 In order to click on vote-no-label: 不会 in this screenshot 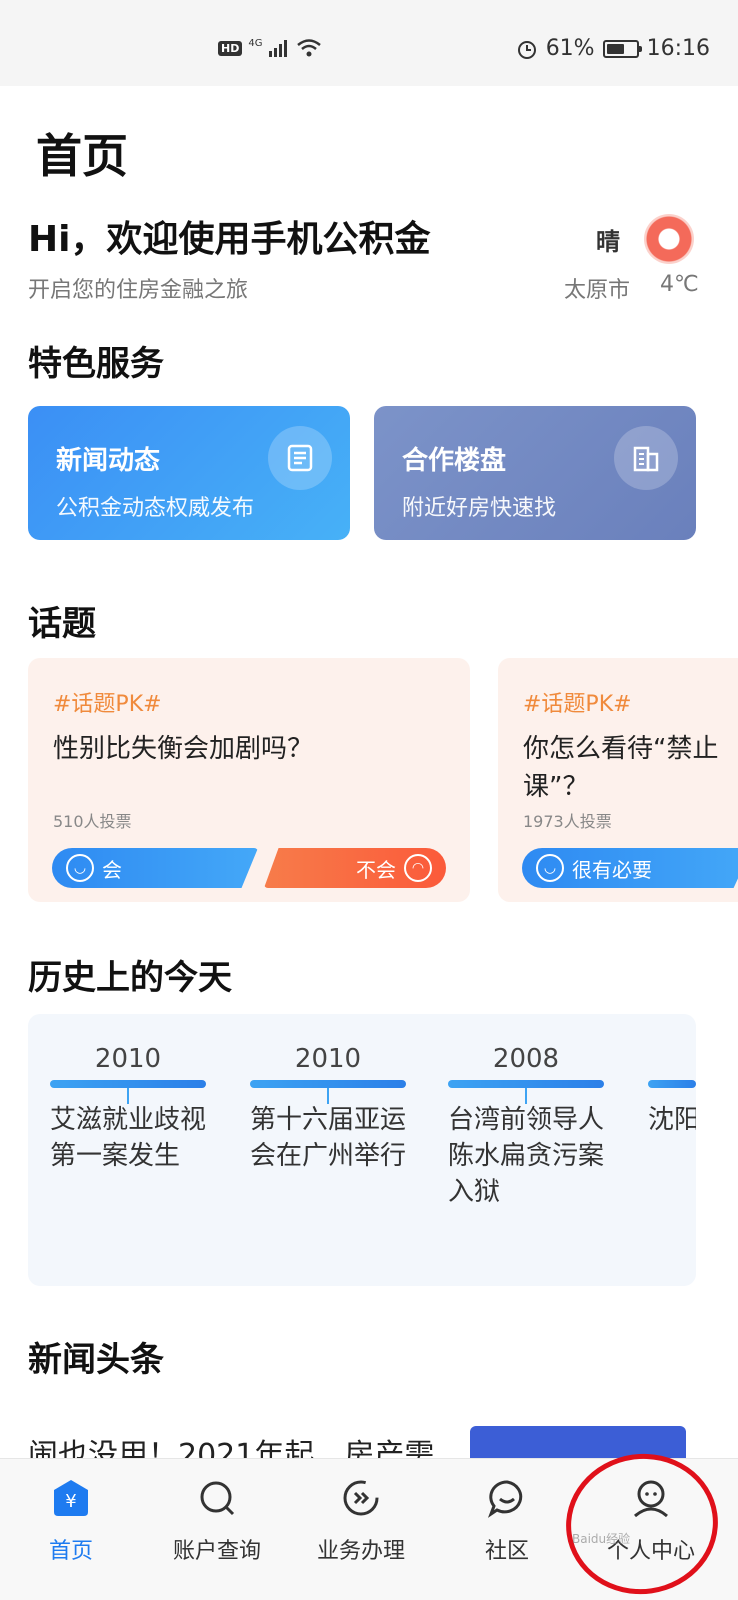, I will do `click(376, 869)`.